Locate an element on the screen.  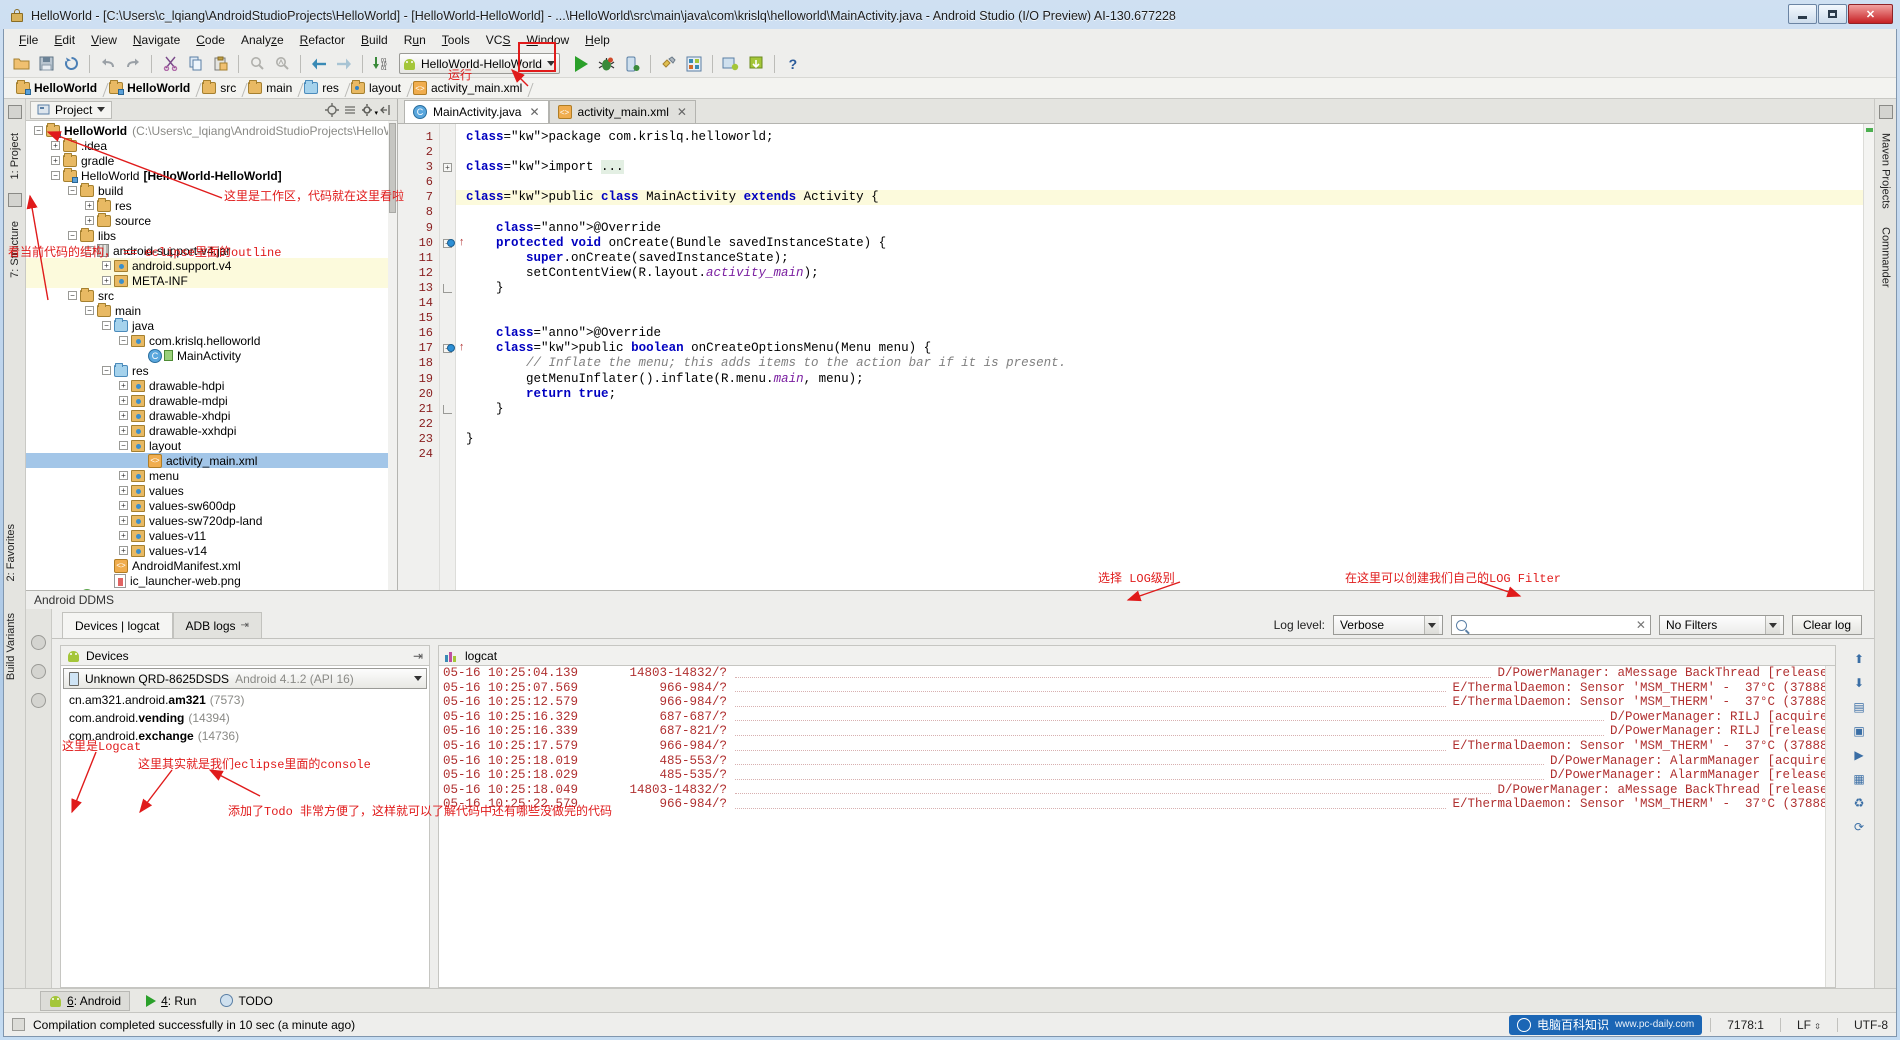
settings-gear-icon: ▾ is located at coordinates (369, 110).